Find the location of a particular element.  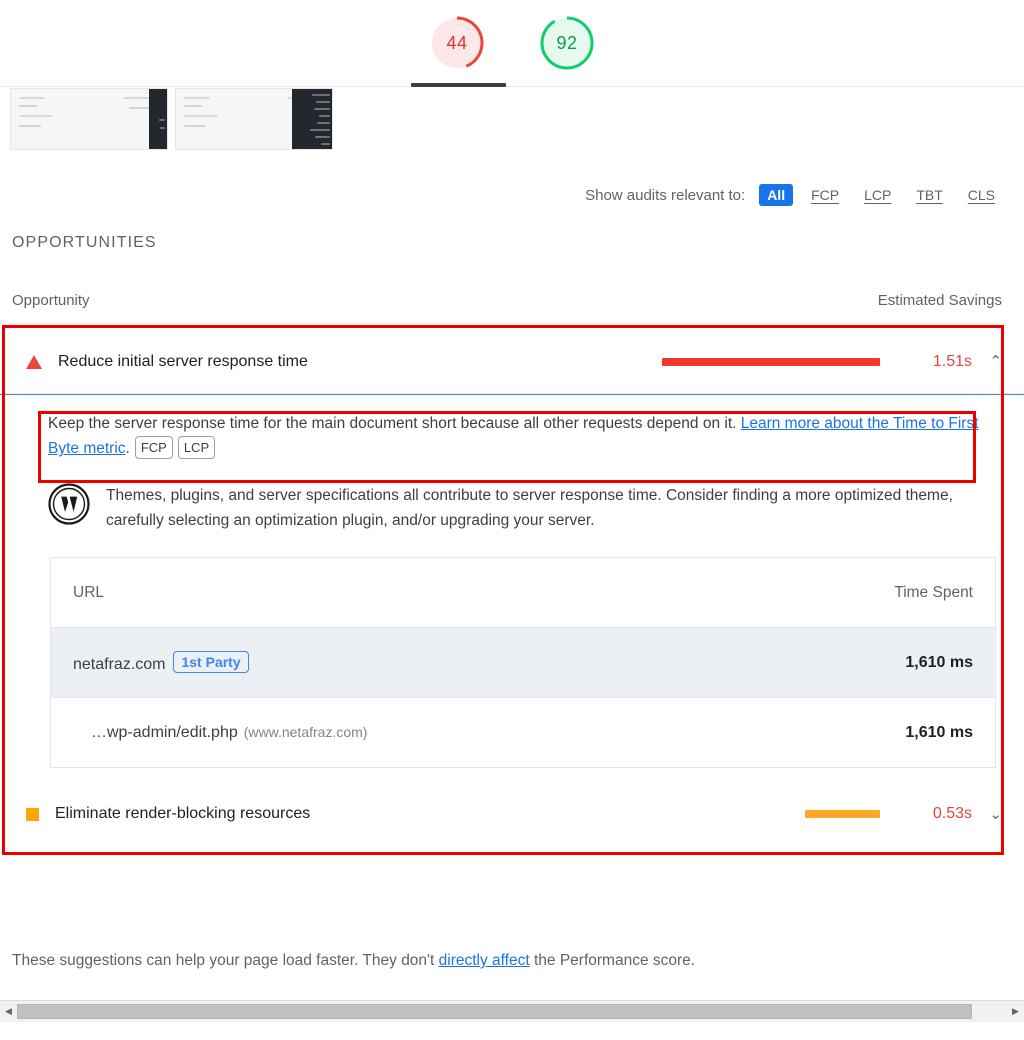

performance-score-value: 44 is located at coordinates (457, 42).